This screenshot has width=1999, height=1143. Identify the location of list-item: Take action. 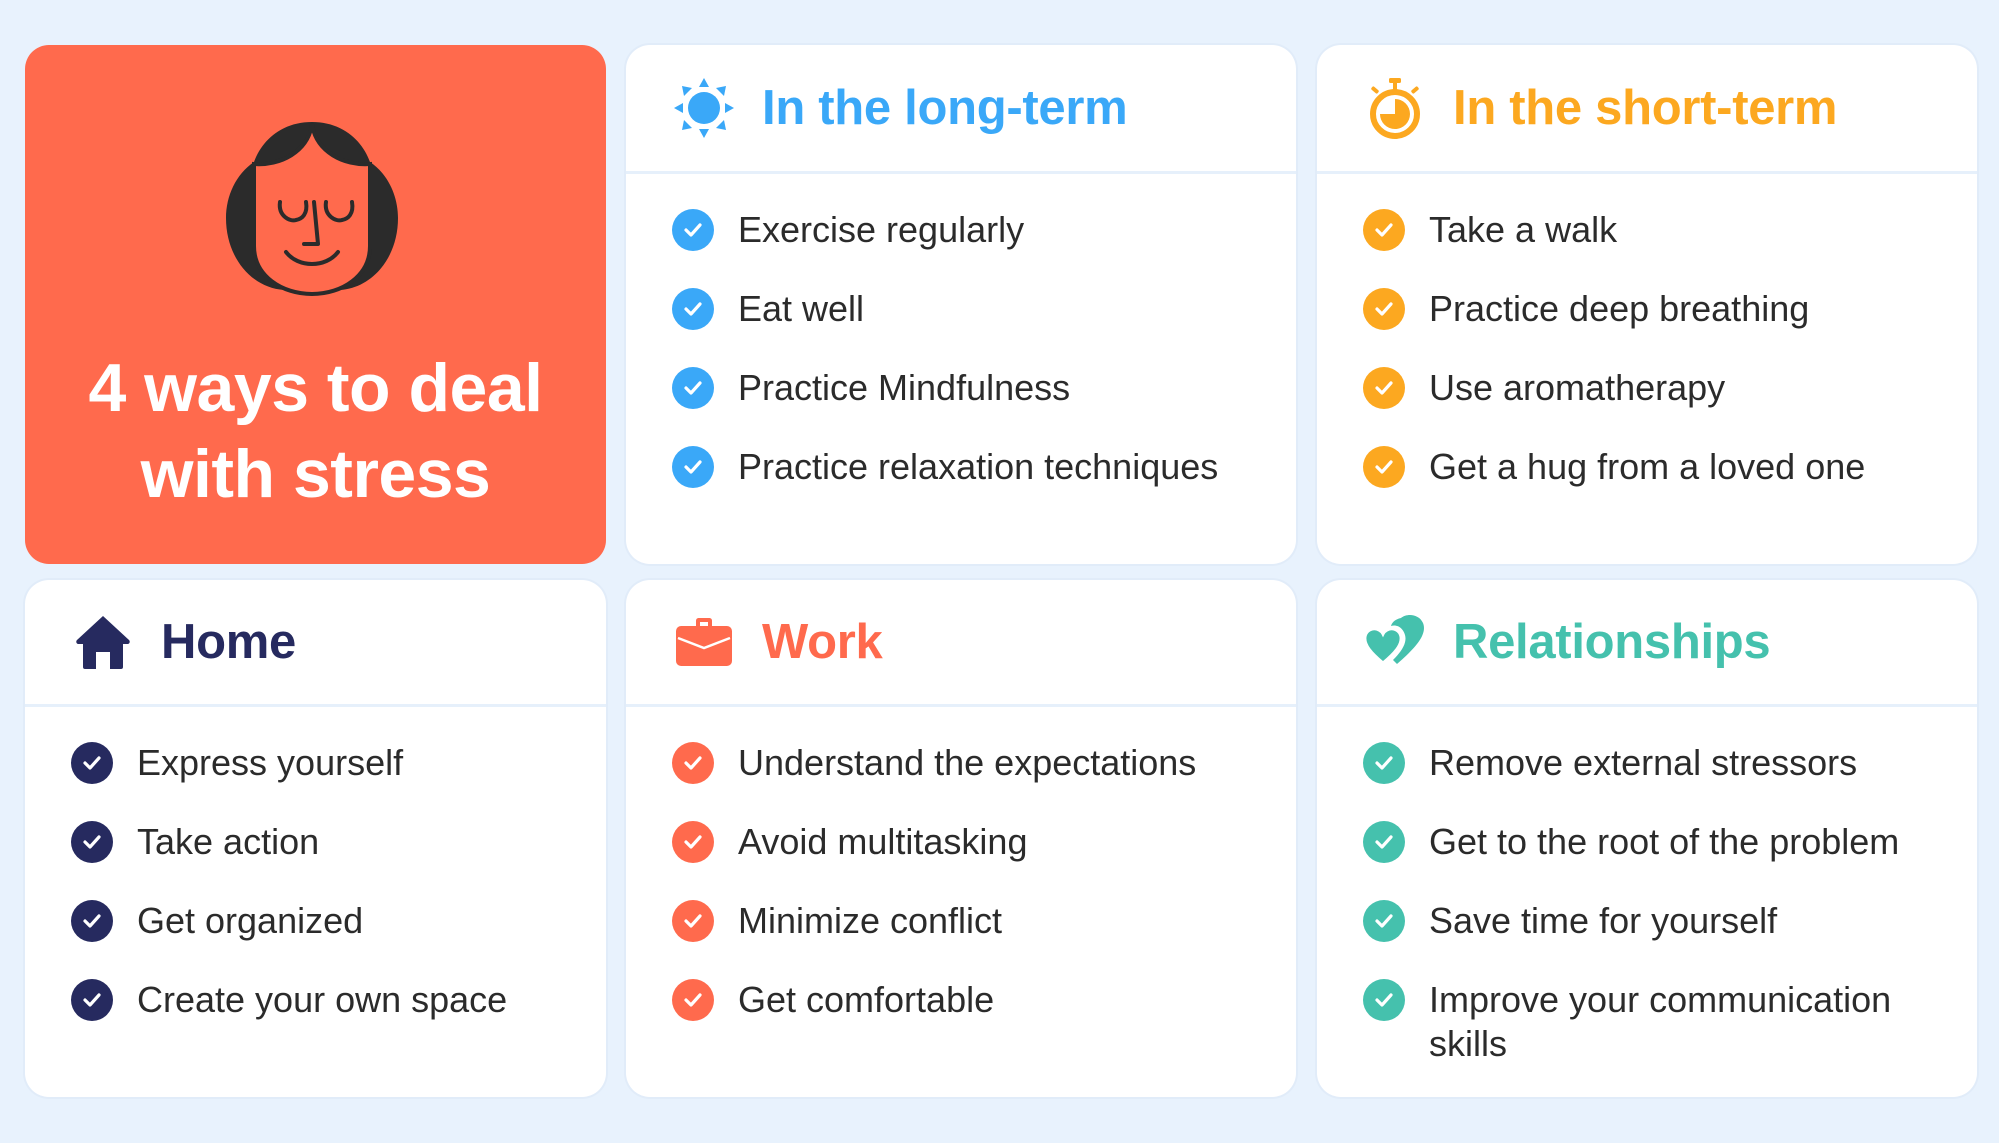
(331, 859).